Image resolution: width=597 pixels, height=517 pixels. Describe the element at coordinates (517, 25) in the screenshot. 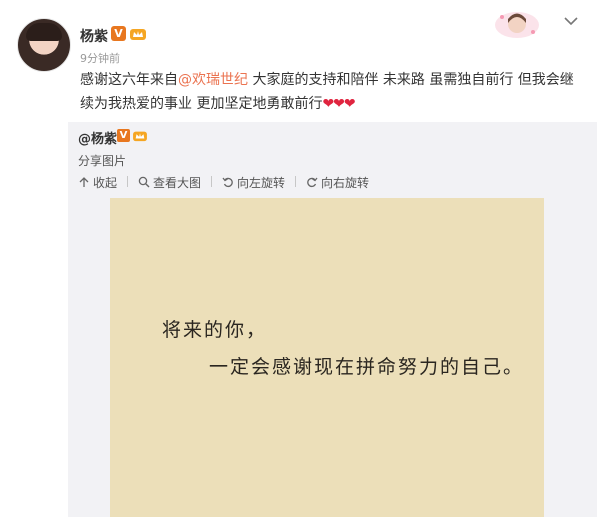

I see `chat-avatar-icon` at that location.